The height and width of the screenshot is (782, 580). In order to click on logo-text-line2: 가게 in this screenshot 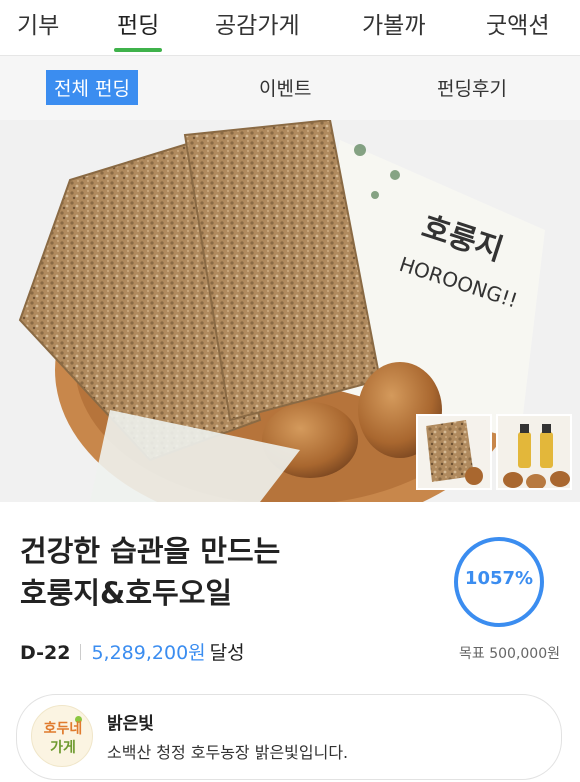, I will do `click(63, 748)`.